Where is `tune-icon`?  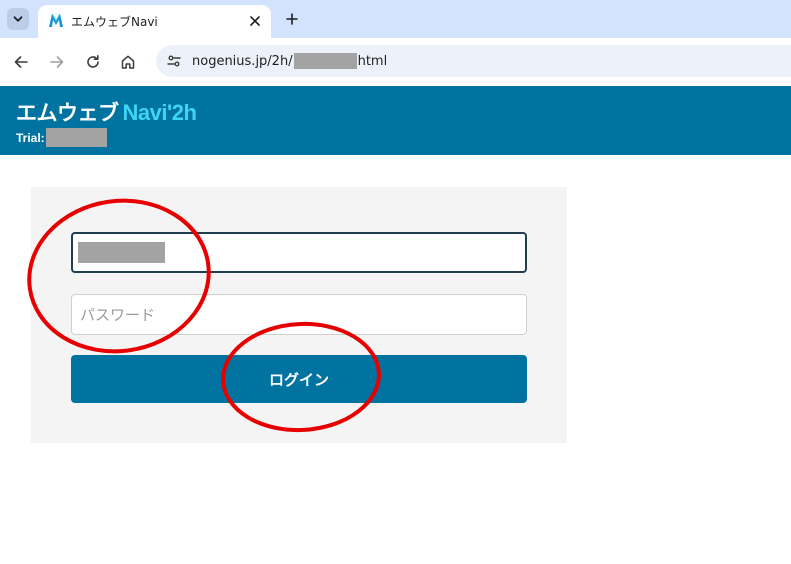 tune-icon is located at coordinates (174, 61).